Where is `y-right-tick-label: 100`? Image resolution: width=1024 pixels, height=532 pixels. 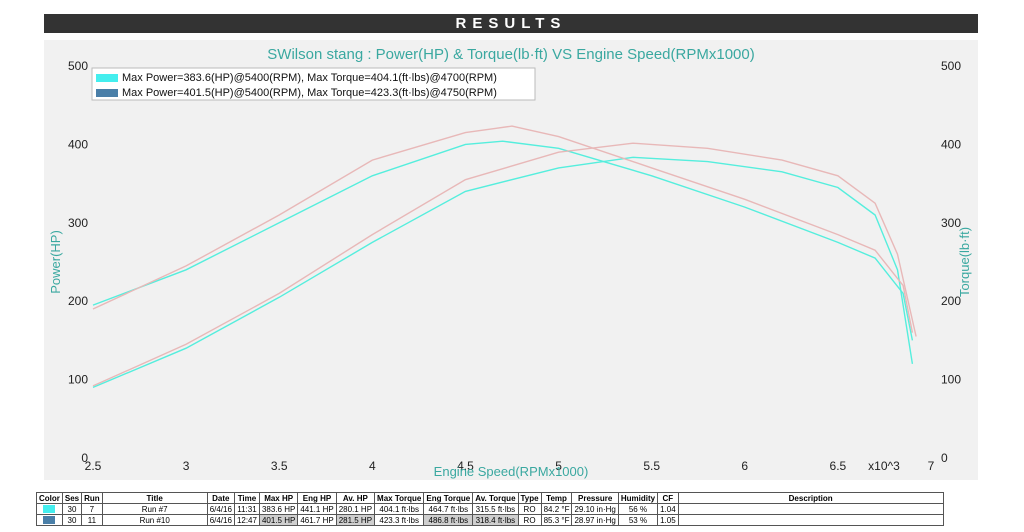 y-right-tick-label: 100 is located at coordinates (951, 380).